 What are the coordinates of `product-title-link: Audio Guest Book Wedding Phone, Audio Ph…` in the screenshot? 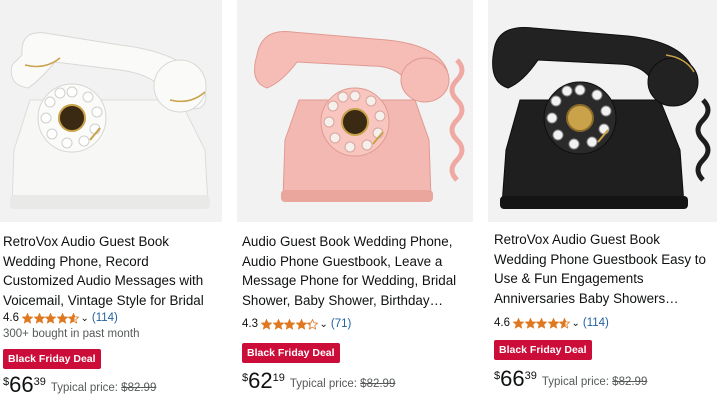 It's located at (356, 271).